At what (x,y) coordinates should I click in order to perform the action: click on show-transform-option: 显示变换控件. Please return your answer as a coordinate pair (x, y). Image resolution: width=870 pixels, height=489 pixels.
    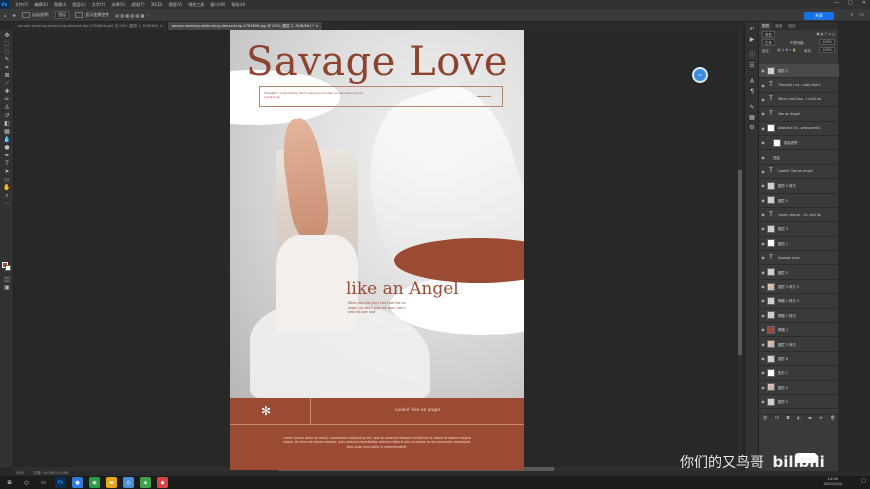
    Looking at the image, I should click on (92, 15).